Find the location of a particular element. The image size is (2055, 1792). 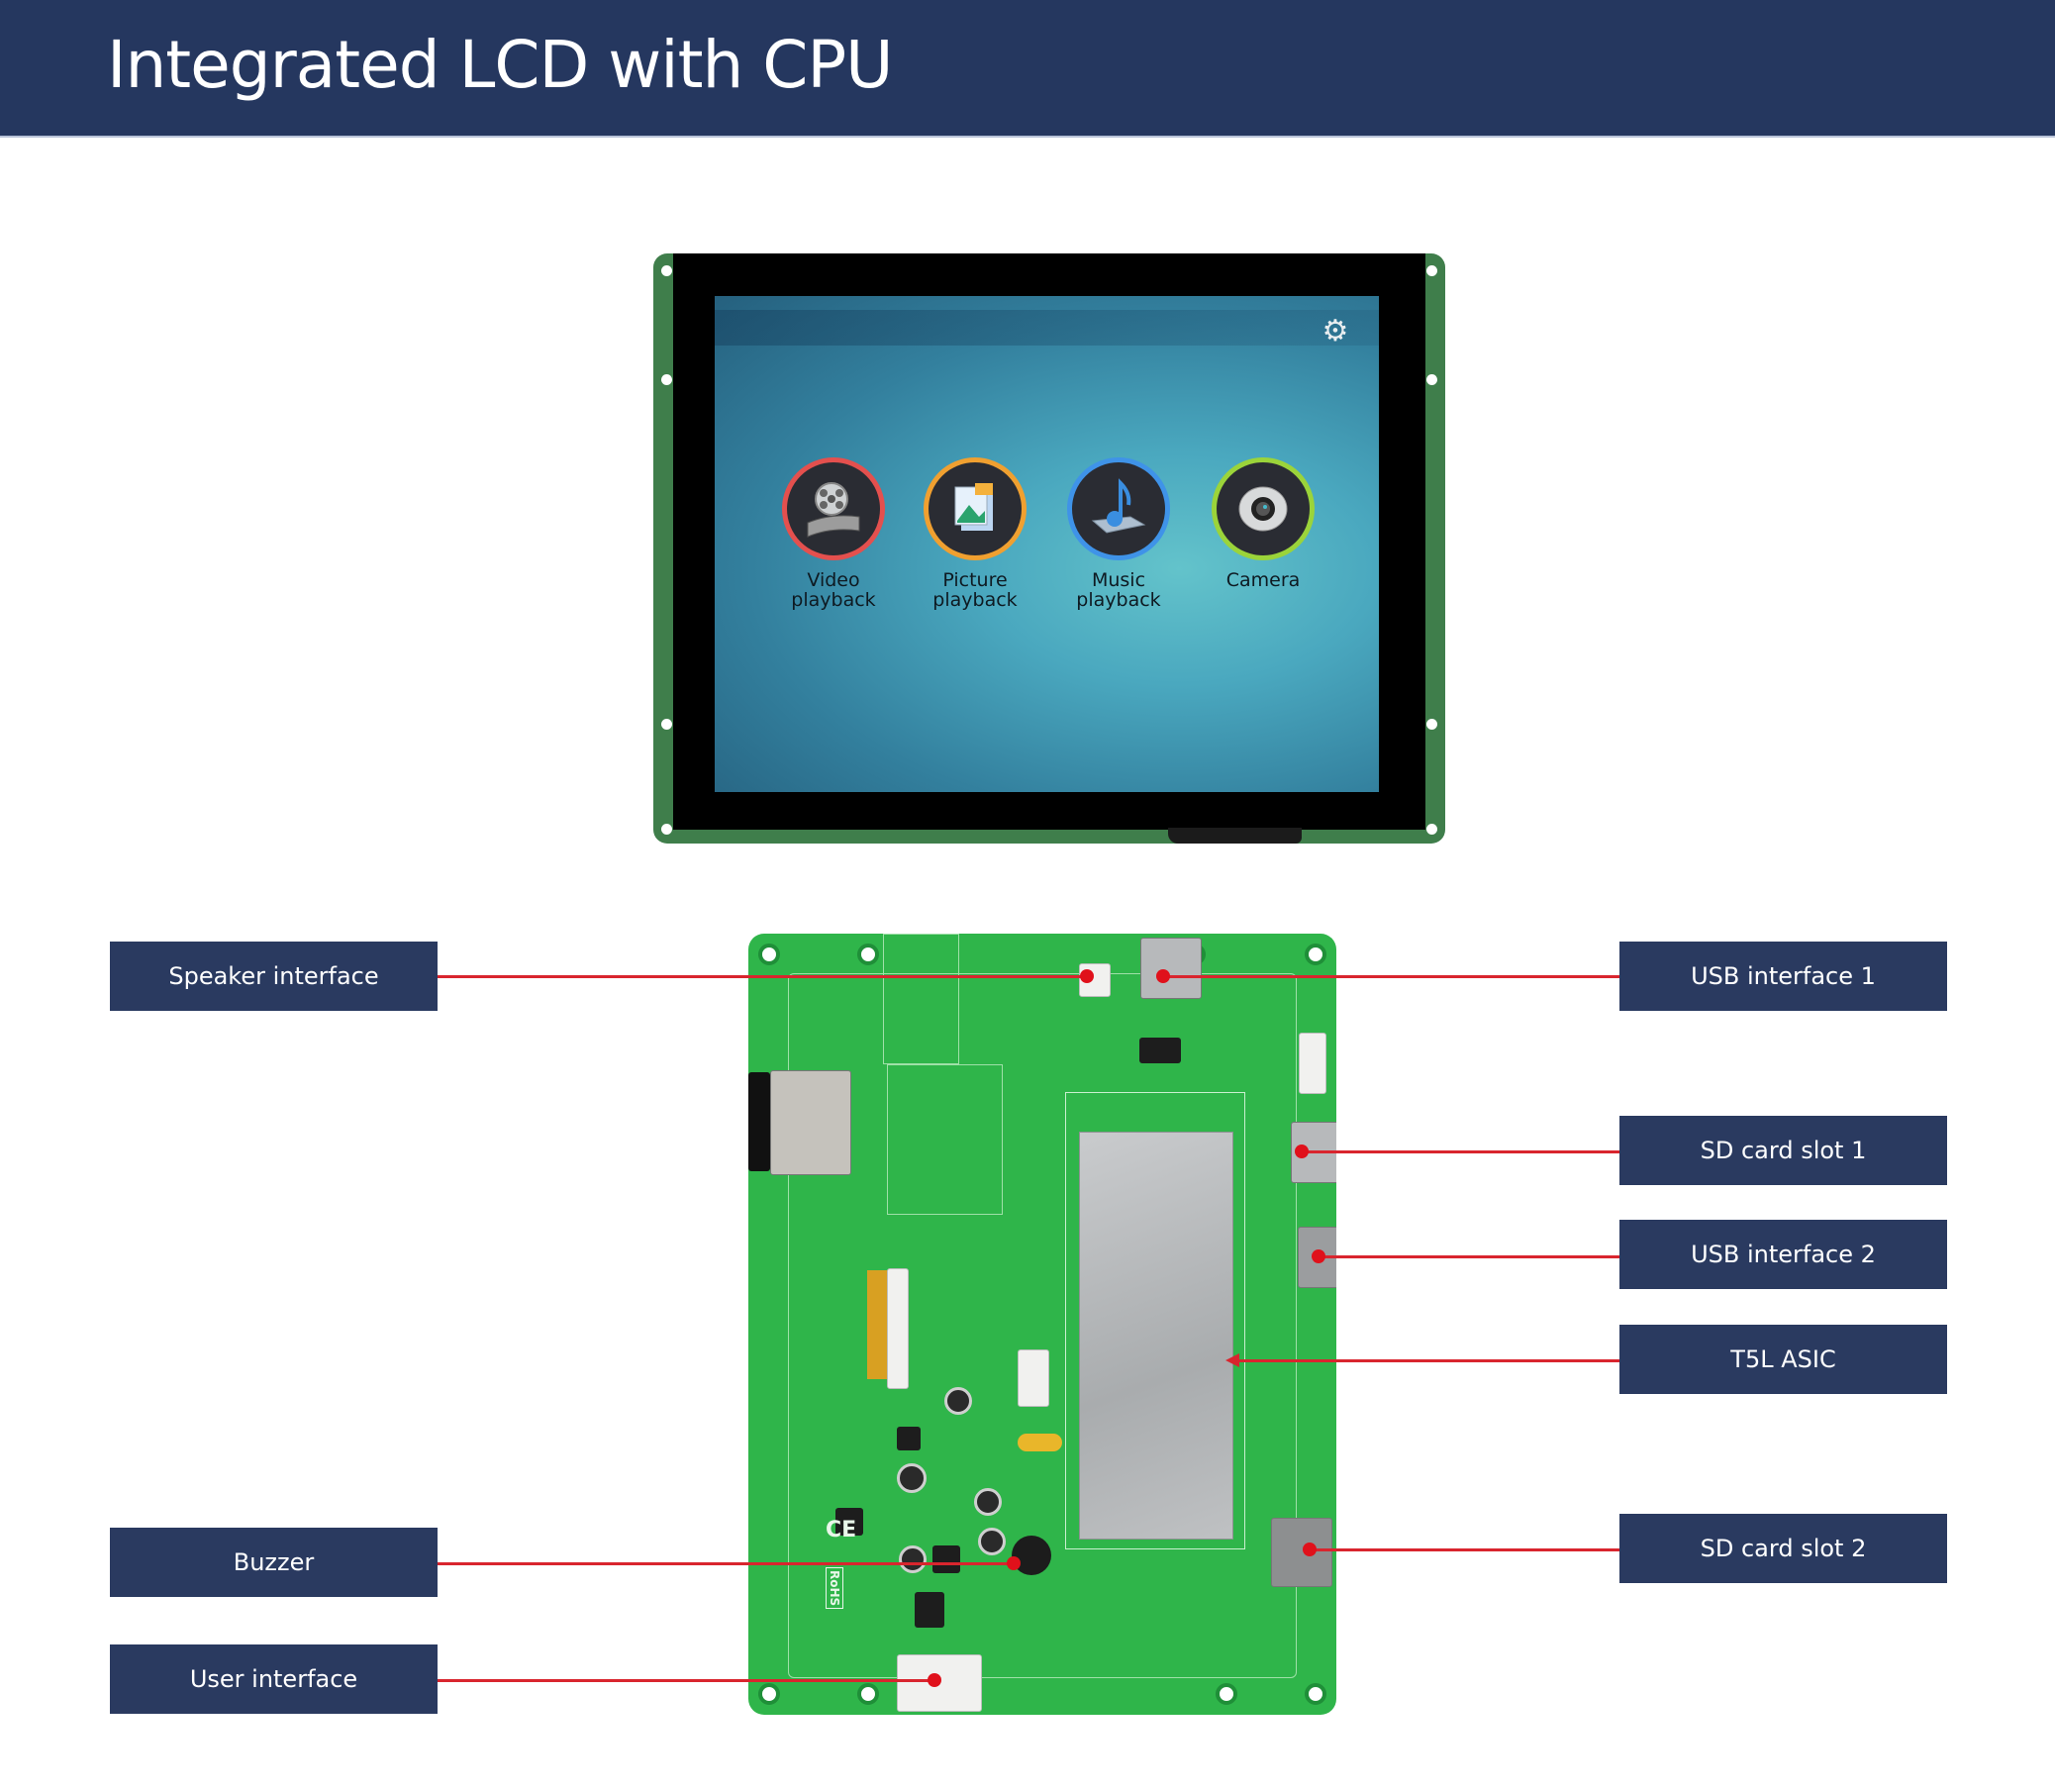

music-note-icon is located at coordinates (1118, 508).